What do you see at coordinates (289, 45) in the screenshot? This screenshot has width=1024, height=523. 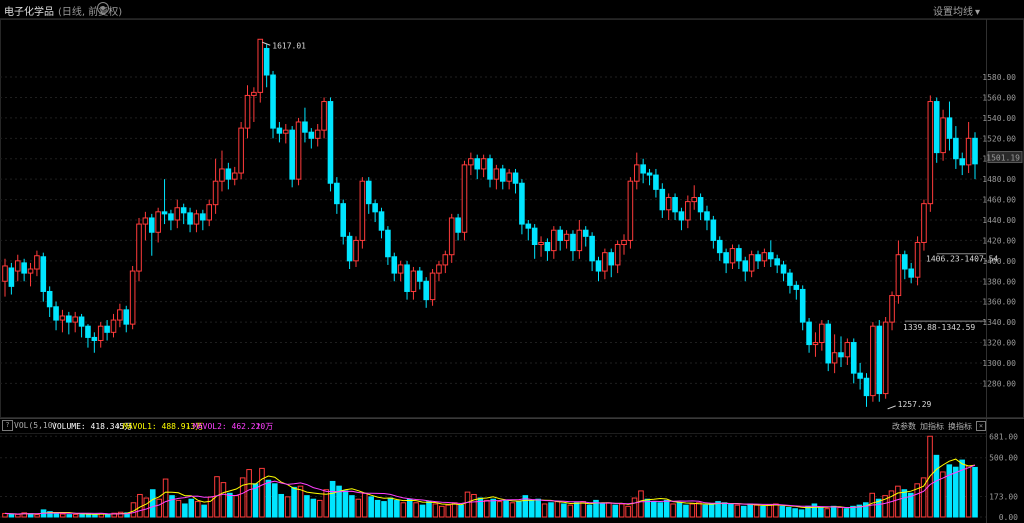 I see `high-label: 1617.01` at bounding box center [289, 45].